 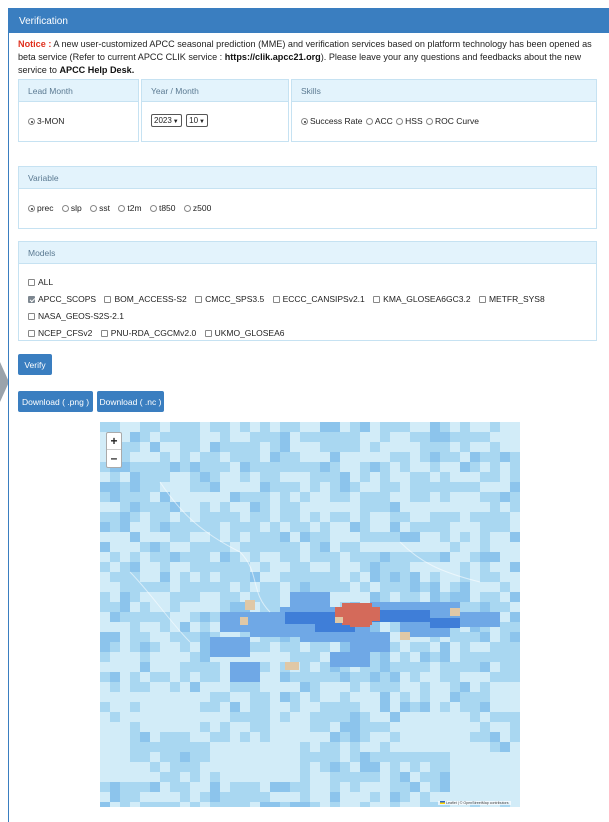 What do you see at coordinates (148, 333) in the screenshot?
I see `model-option-pnu-rda: PNU-RDA_CGCMv2.0` at bounding box center [148, 333].